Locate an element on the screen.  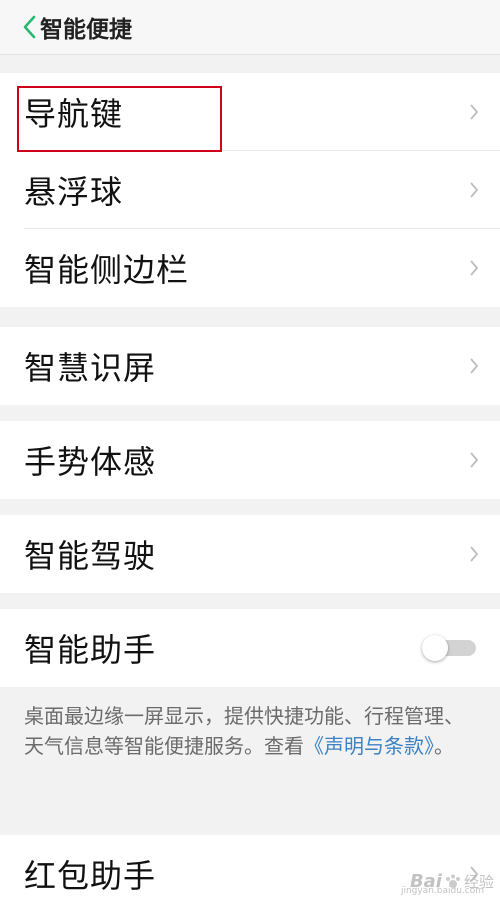
chevron-left-icon is located at coordinates (29, 27).